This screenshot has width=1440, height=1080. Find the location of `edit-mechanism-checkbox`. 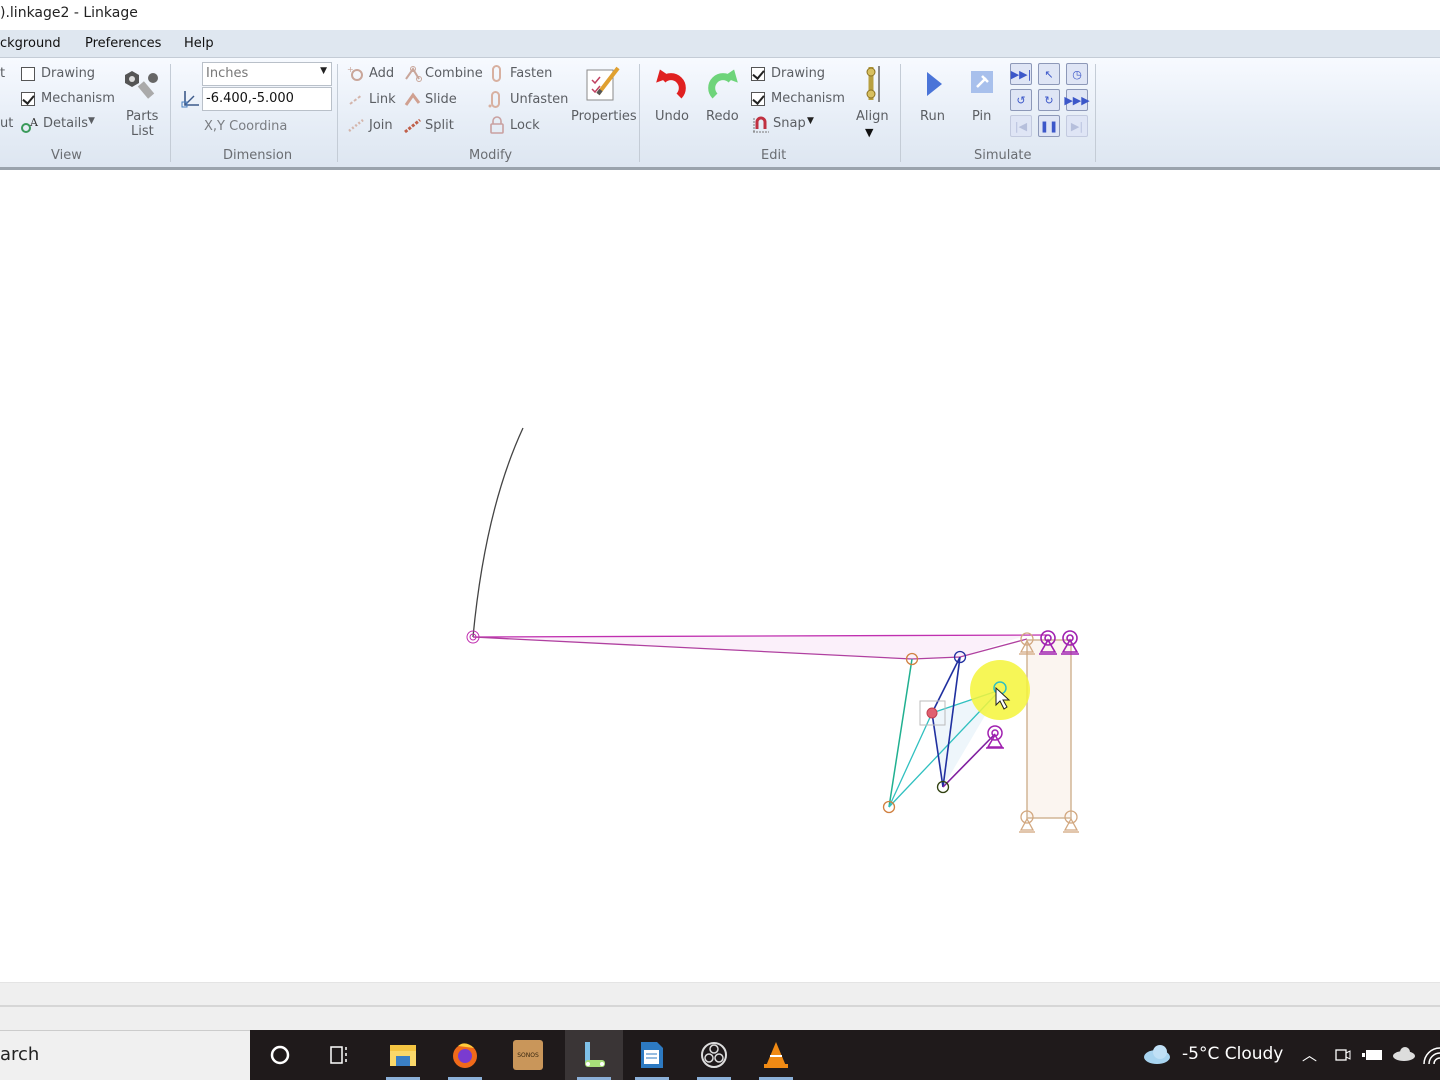

edit-mechanism-checkbox is located at coordinates (758, 99).